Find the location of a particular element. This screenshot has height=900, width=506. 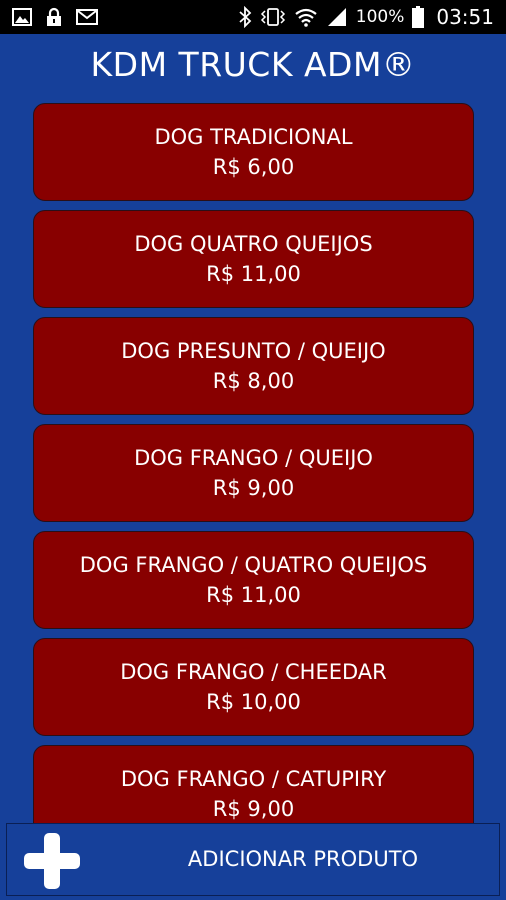

add-product-label: ADICIONAR PRODUTO is located at coordinates (303, 859).